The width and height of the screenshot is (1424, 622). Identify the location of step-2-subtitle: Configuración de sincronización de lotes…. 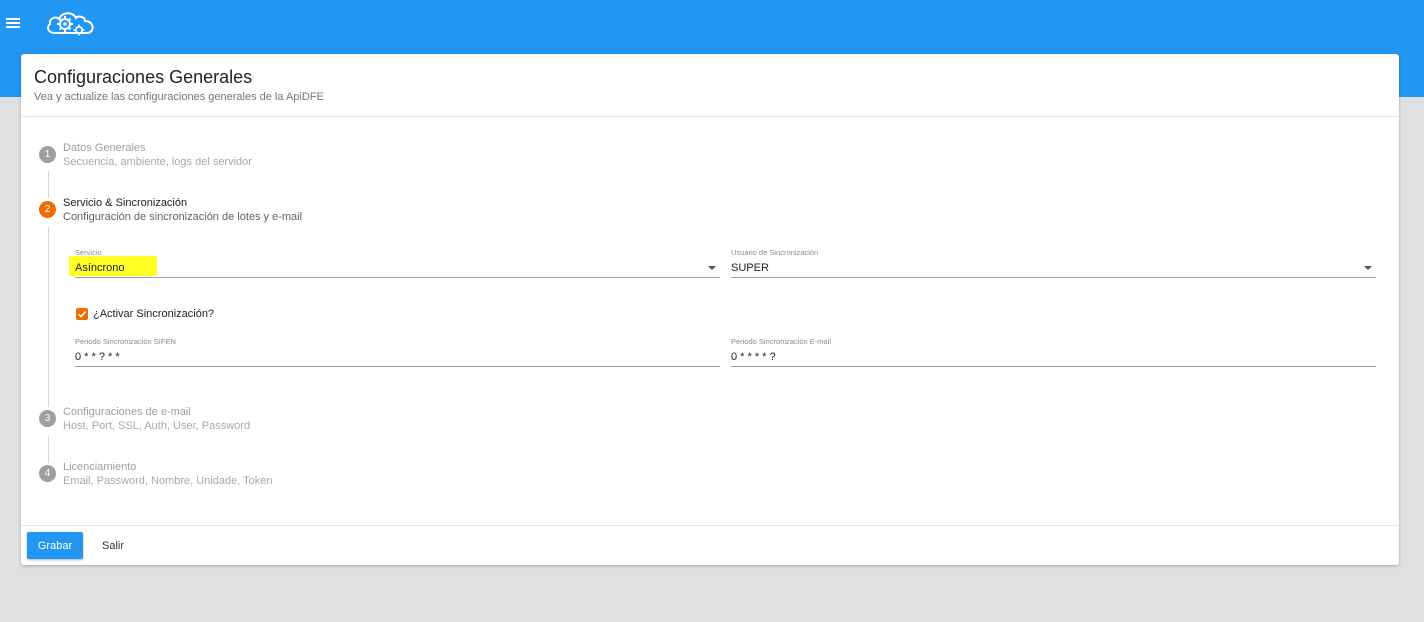
(183, 217).